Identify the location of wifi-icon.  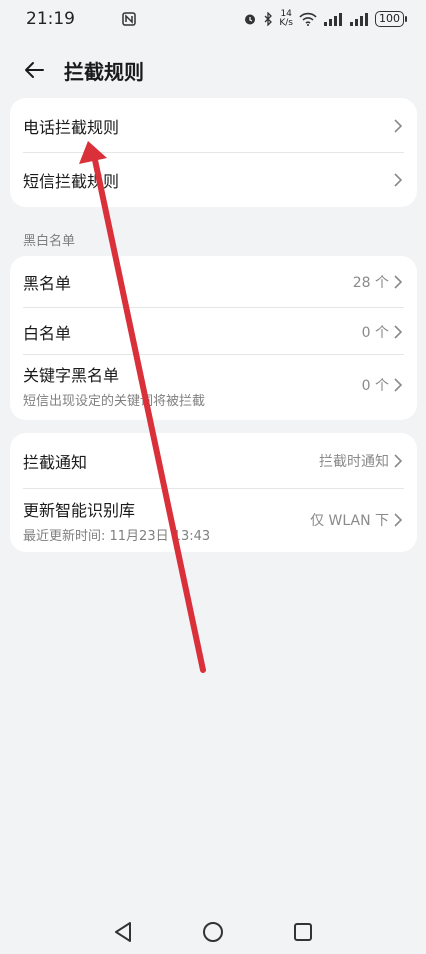
(308, 19).